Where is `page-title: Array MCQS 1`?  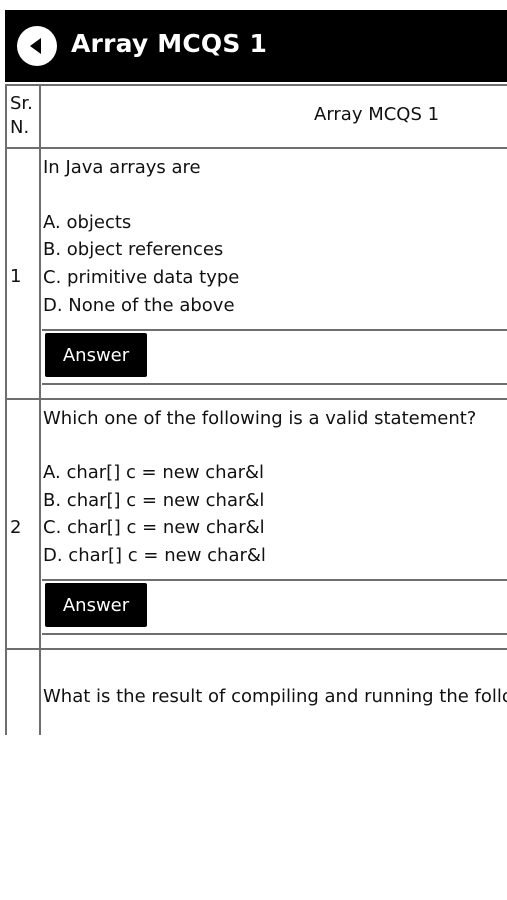
page-title: Array MCQS 1 is located at coordinates (169, 43).